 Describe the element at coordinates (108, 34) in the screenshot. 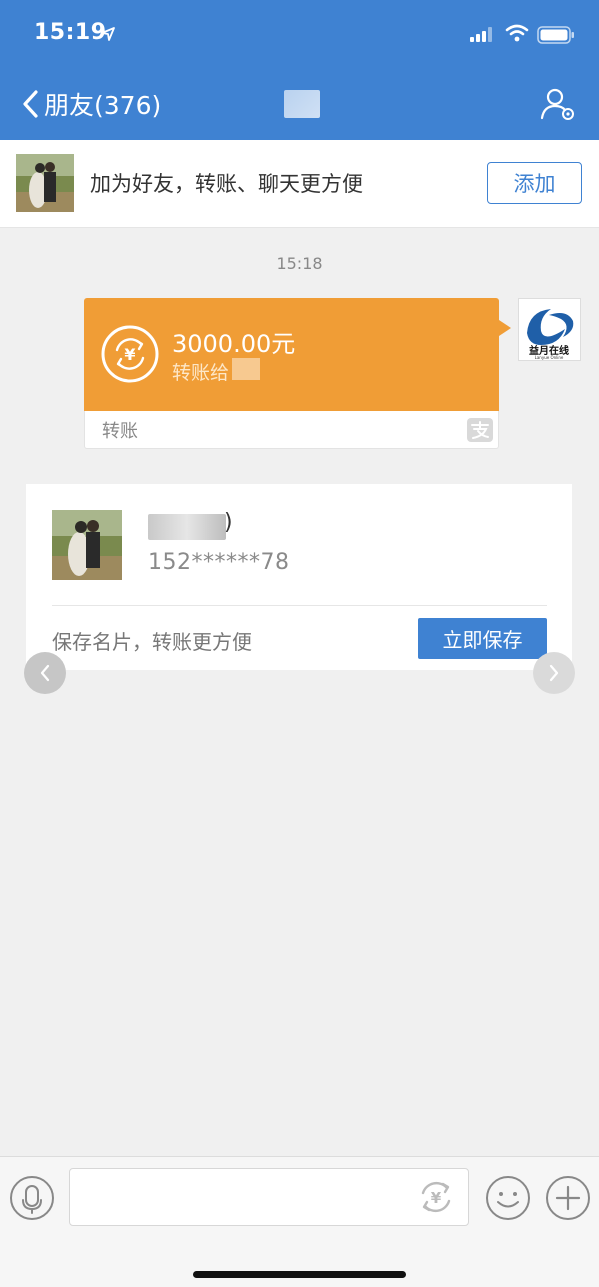

I see `location-arrow-icon` at that location.